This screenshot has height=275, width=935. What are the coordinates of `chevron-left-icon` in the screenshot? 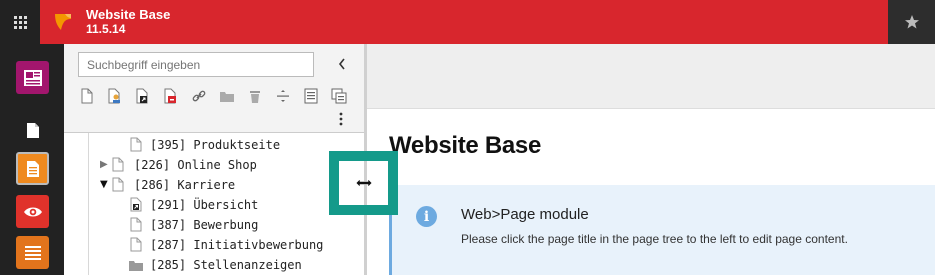 It's located at (341, 64).